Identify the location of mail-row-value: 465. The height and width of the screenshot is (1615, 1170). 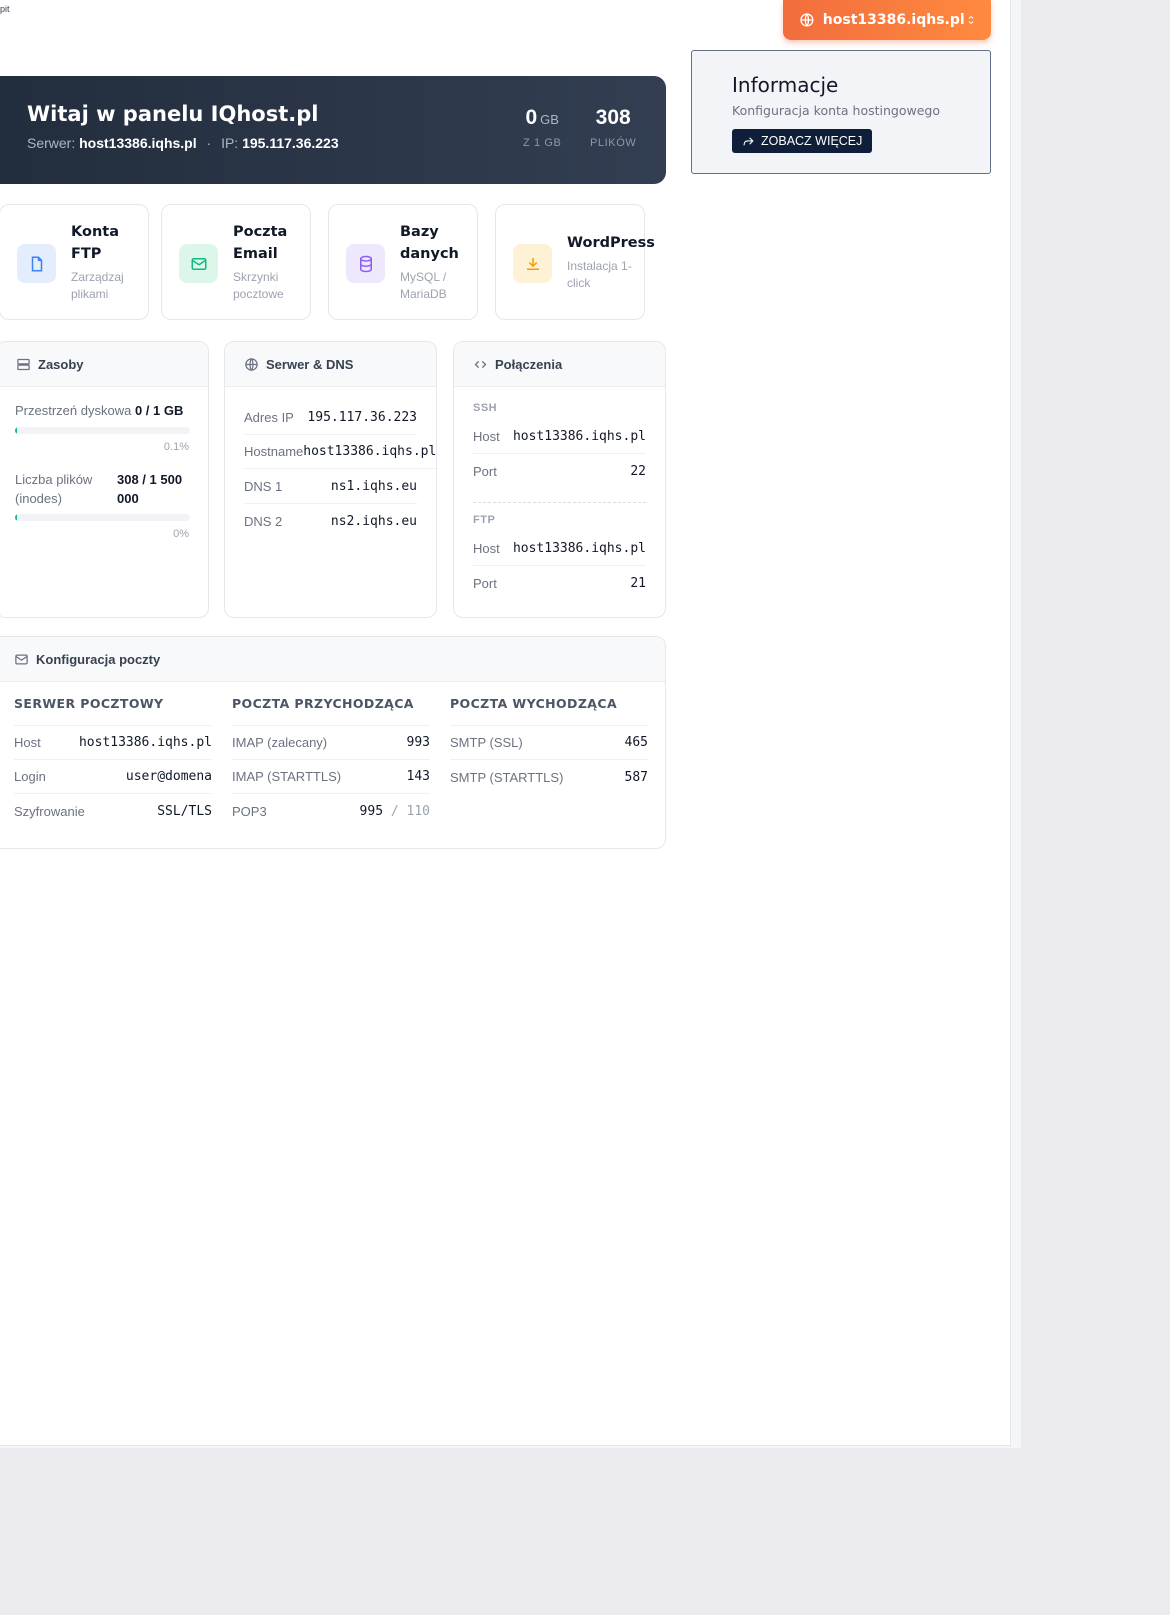
(636, 742).